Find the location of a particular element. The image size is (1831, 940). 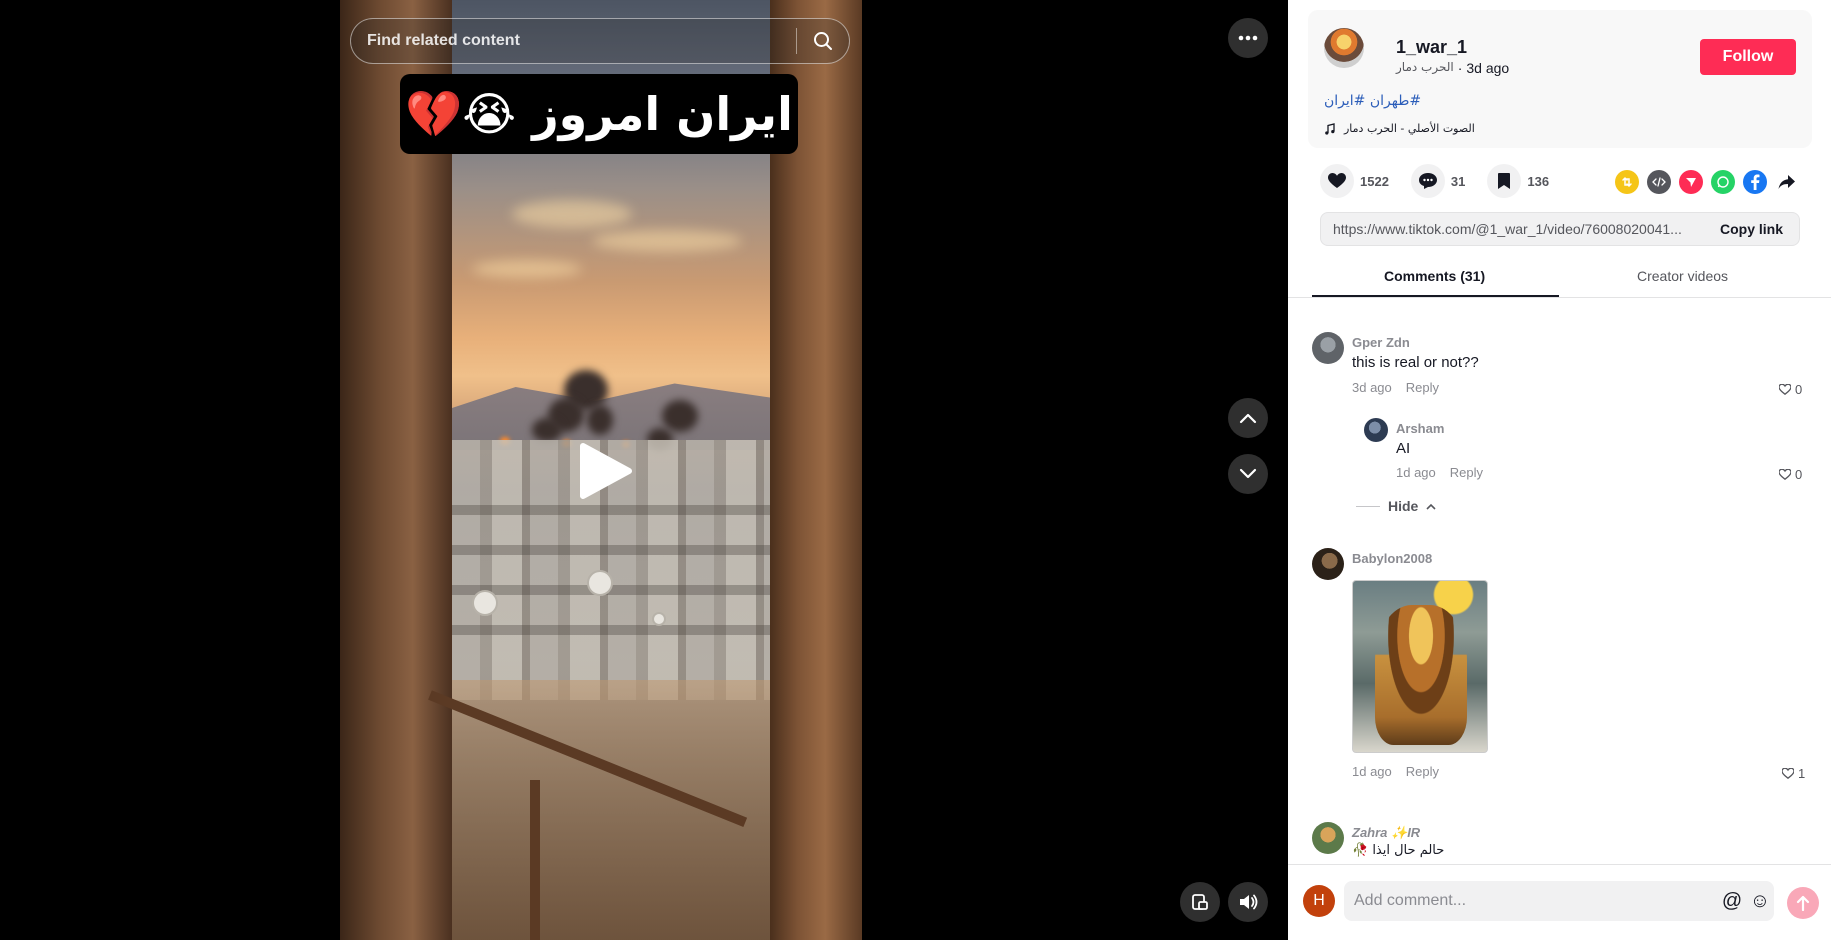

commenter-name: Zahra ✨IR is located at coordinates (1386, 833).